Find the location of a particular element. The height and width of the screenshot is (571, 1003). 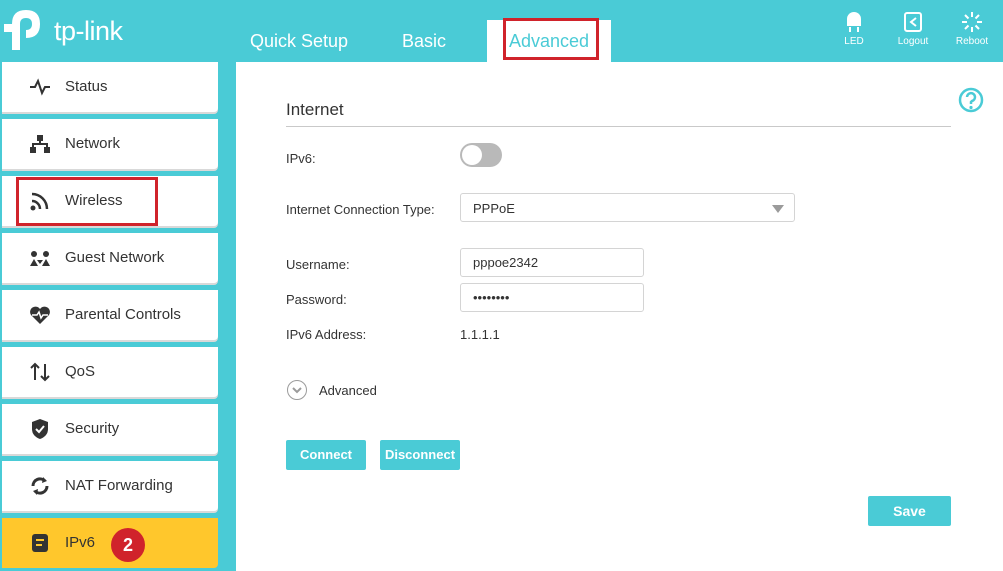

tab-quick-setup: Quick Setup is located at coordinates (299, 41).